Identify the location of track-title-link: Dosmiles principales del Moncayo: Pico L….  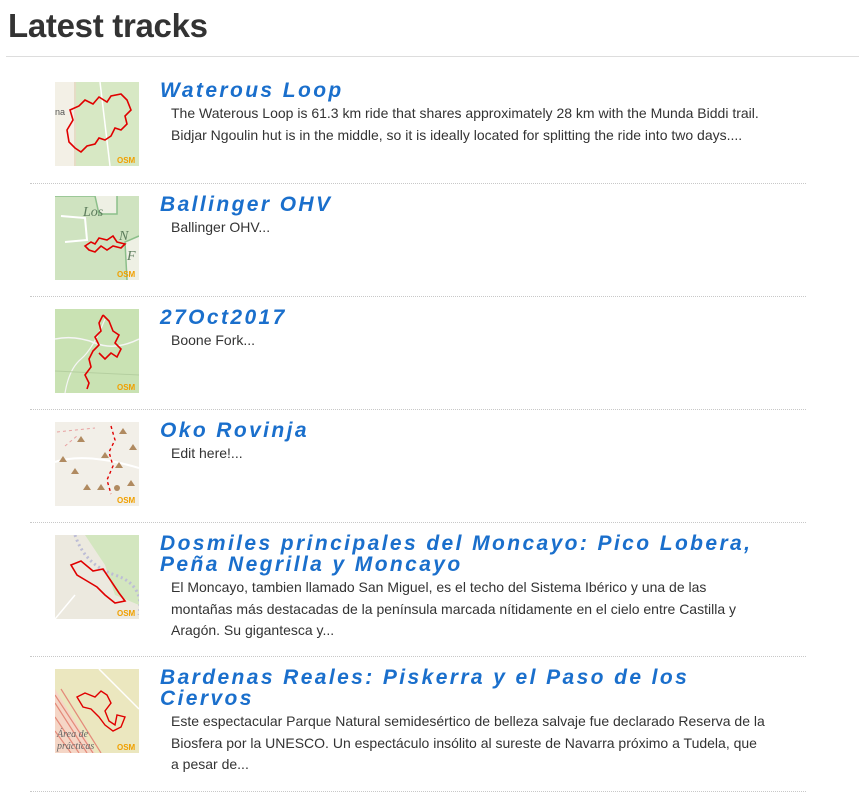
(463, 554).